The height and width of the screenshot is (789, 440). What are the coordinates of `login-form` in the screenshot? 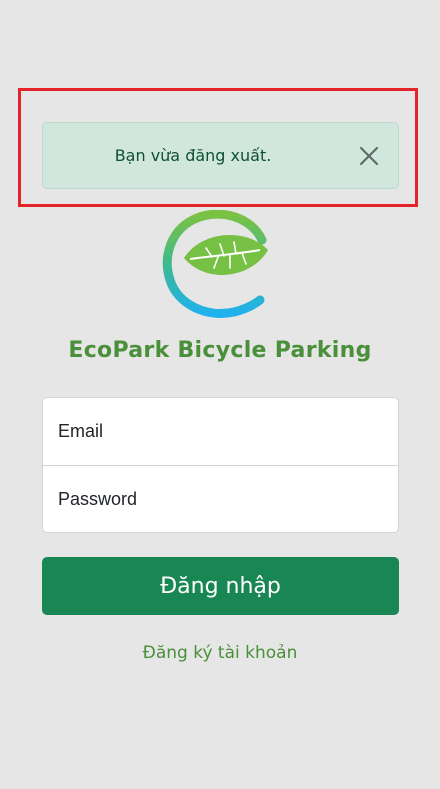 It's located at (220, 465).